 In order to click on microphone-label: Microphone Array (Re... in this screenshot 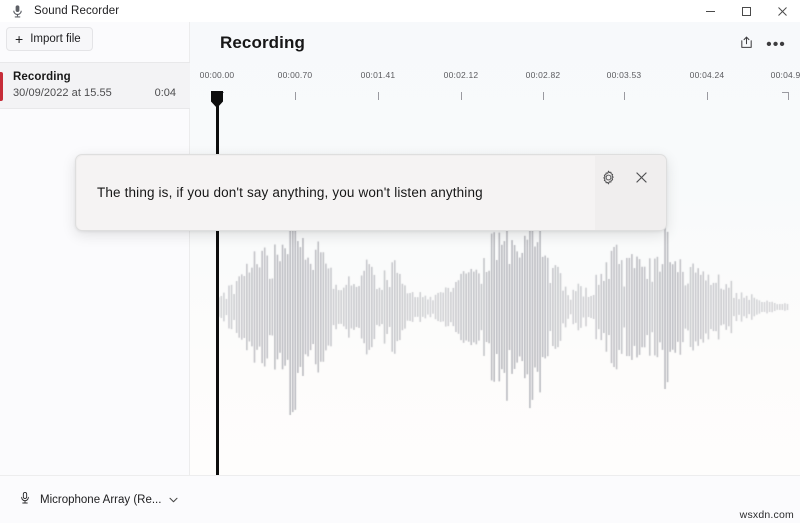, I will do `click(101, 499)`.